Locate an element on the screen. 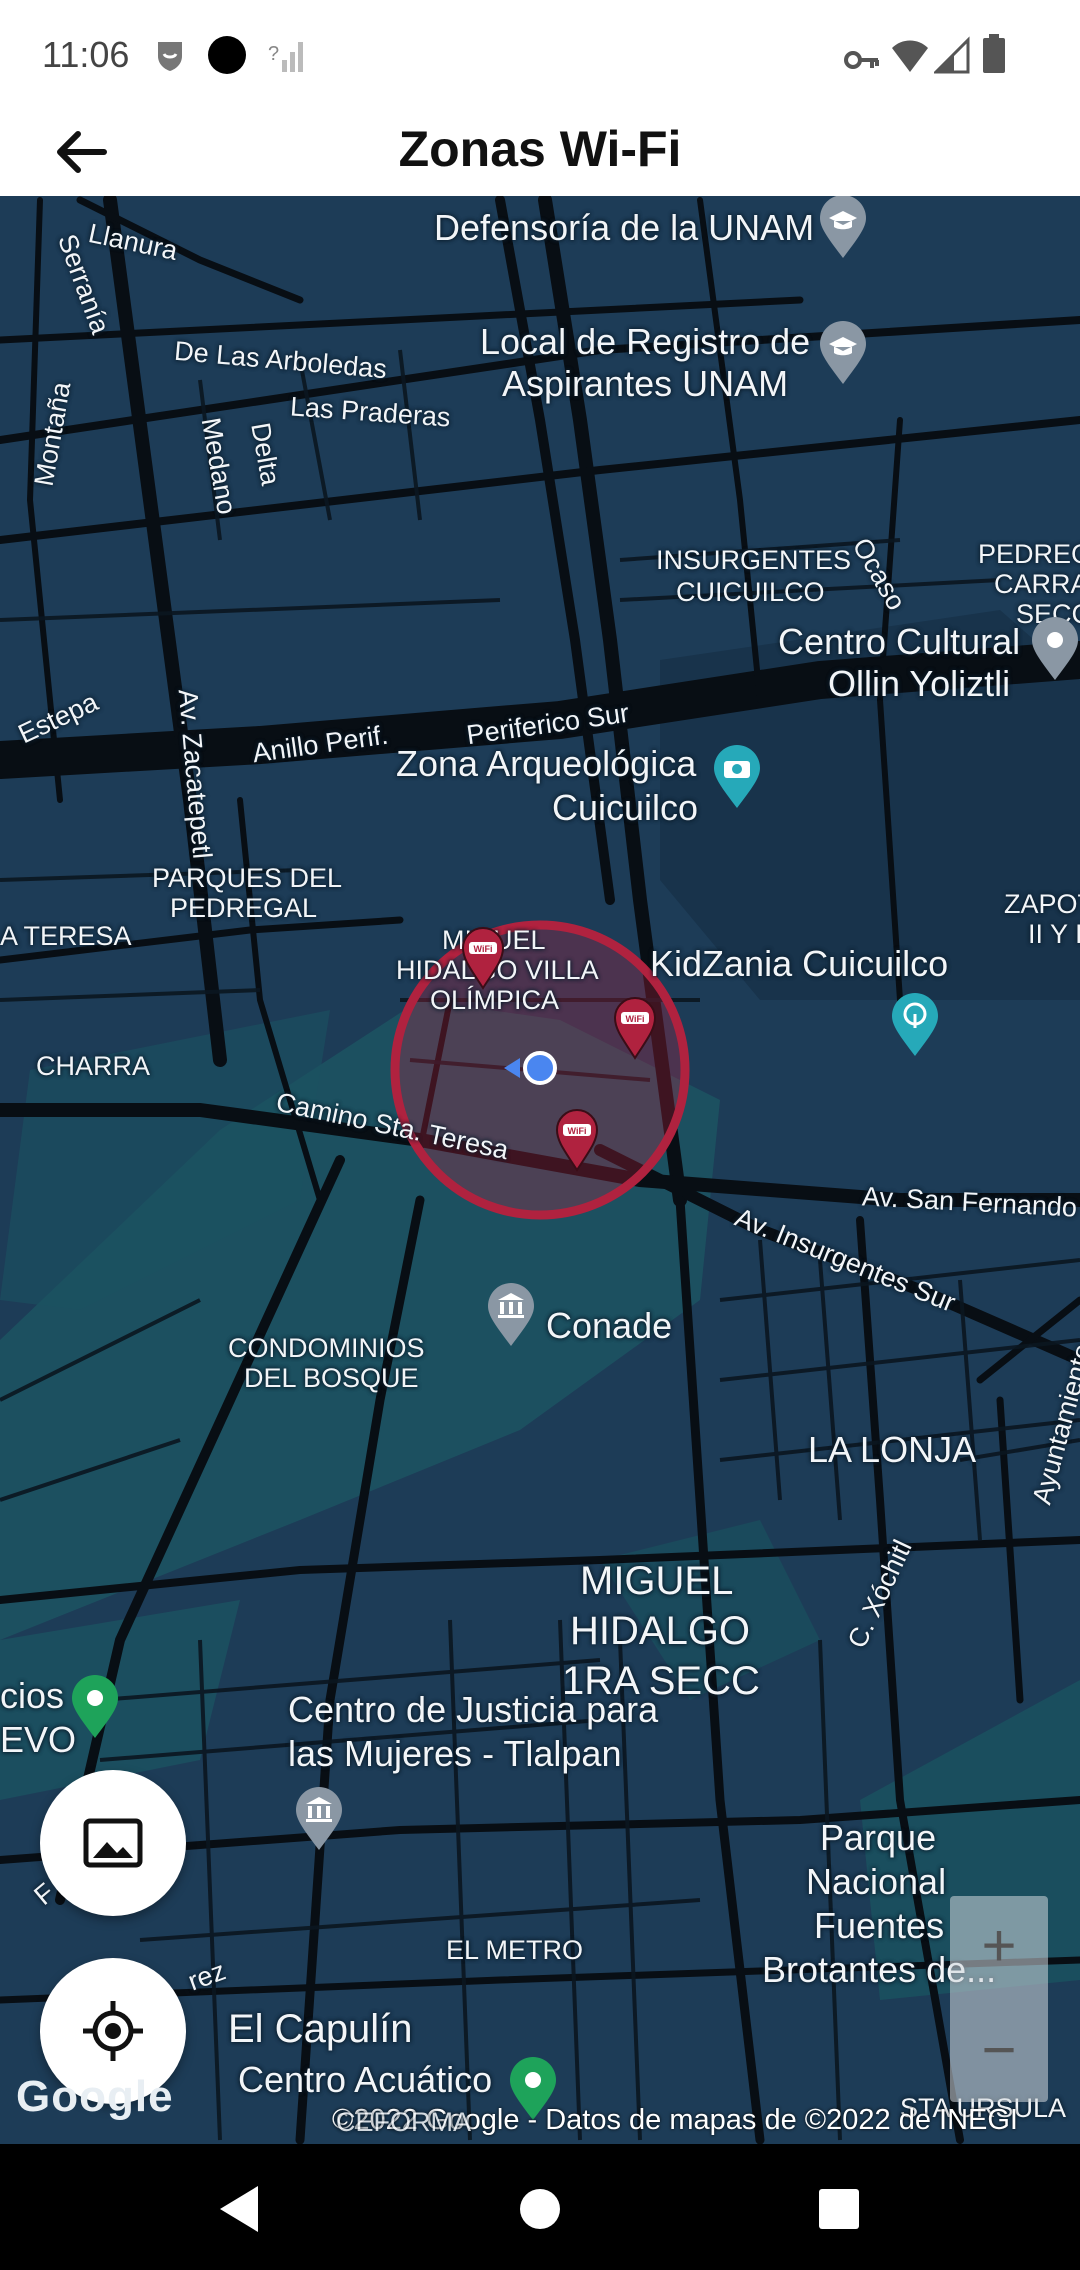  map-label-charra: CHARRA is located at coordinates (93, 1066).